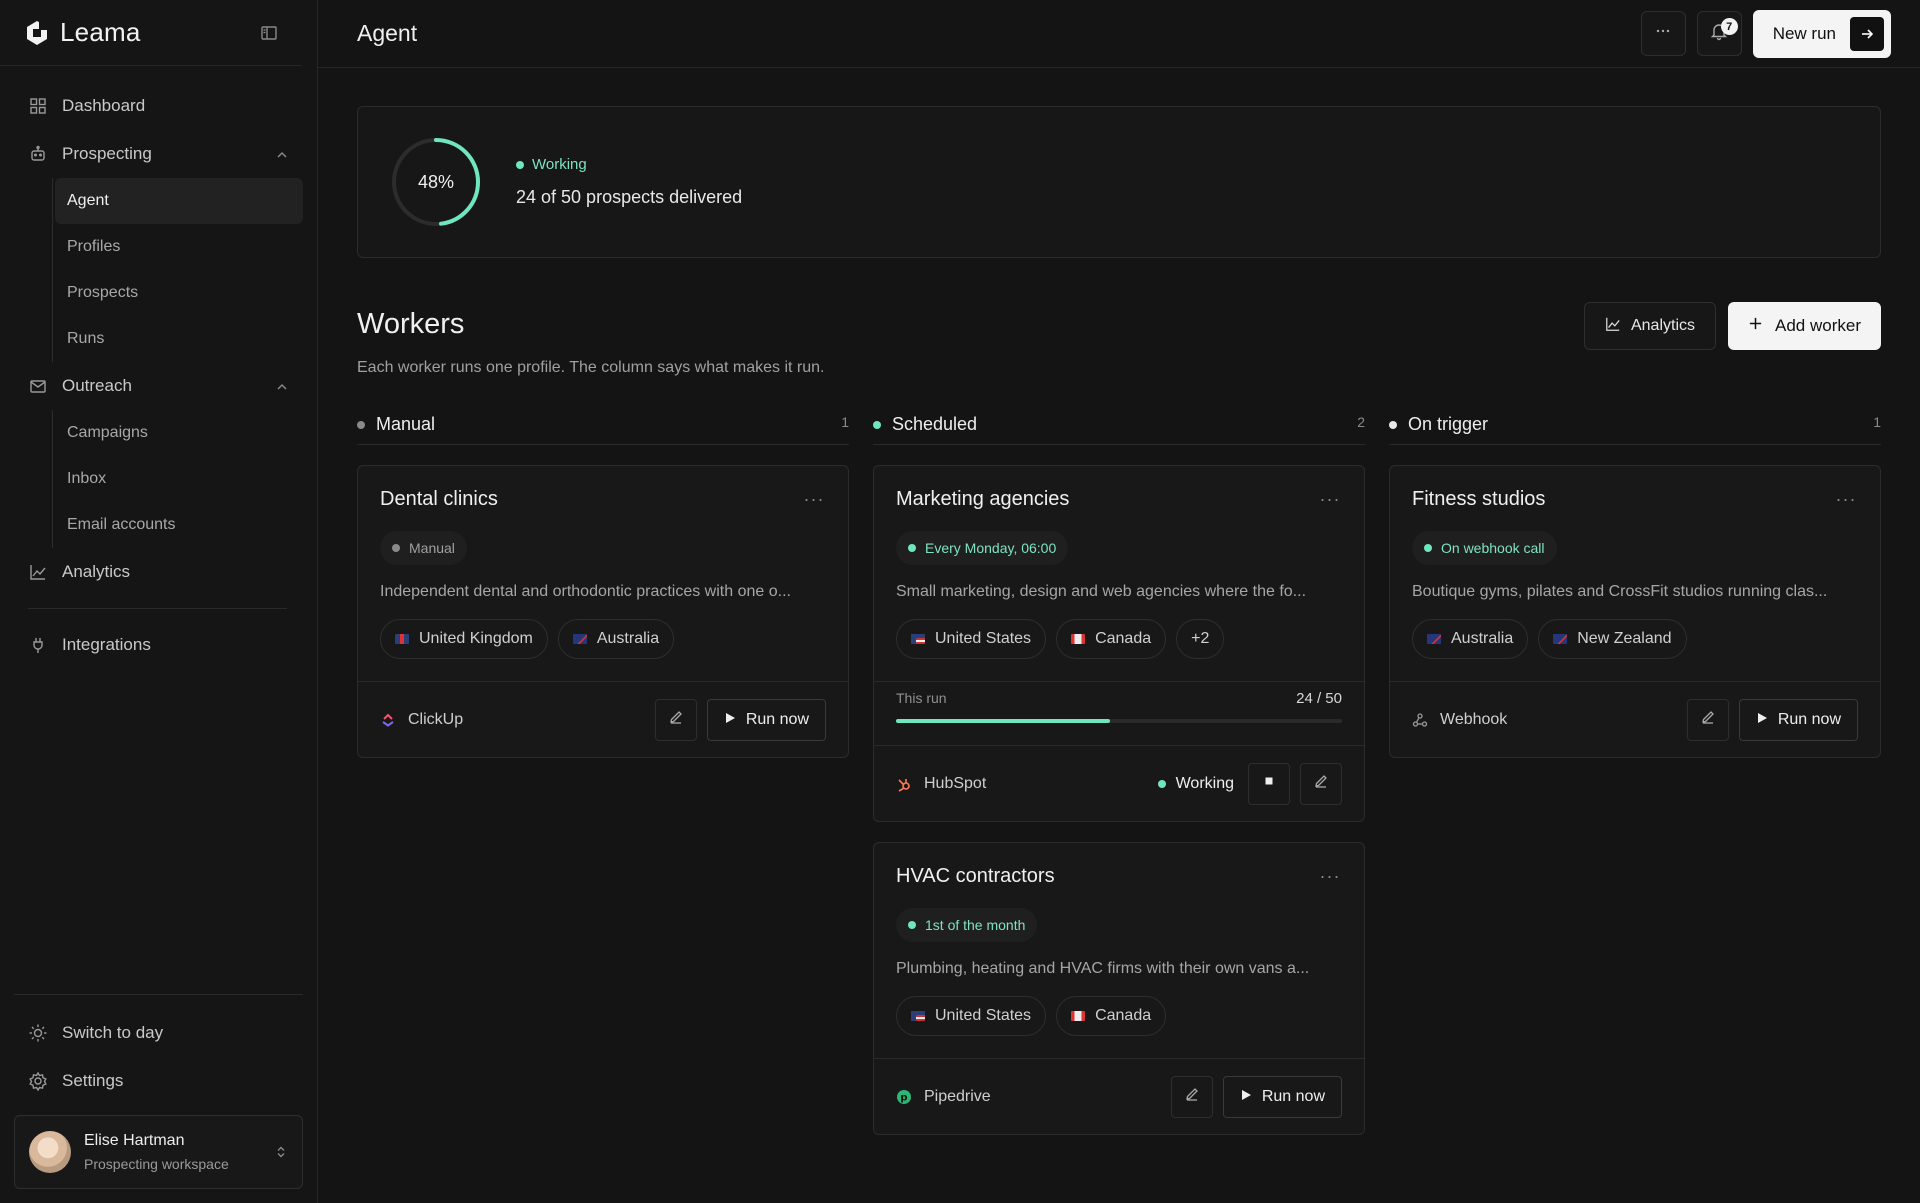  What do you see at coordinates (957, 1096) in the screenshot?
I see `integration-label: Pipedrive` at bounding box center [957, 1096].